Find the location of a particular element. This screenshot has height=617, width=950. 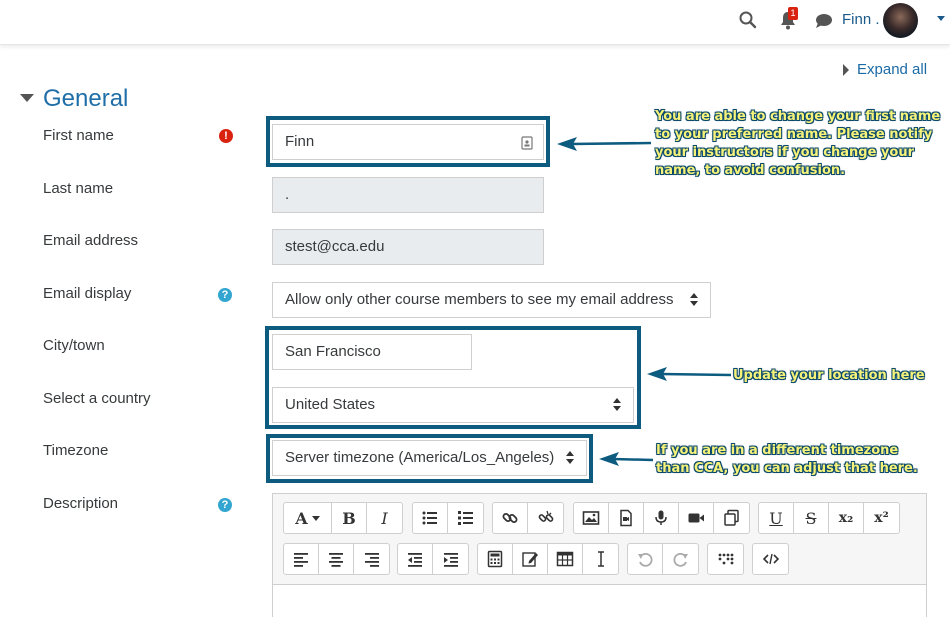

align-center-button is located at coordinates (336, 559).